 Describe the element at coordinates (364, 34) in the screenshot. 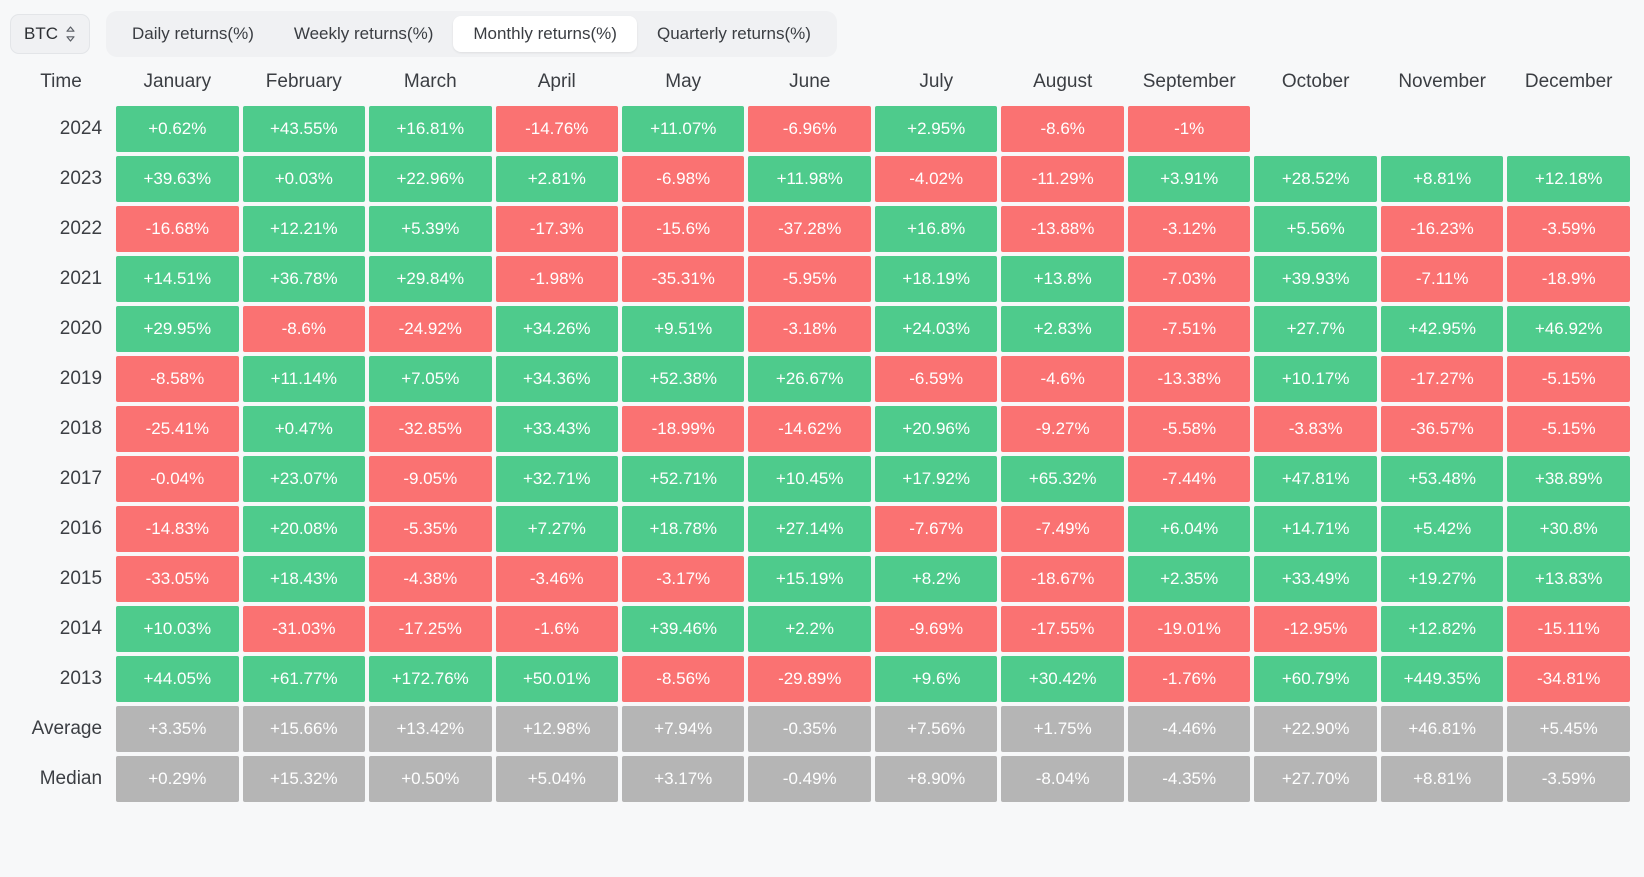

I see `tab-weekly-returns: Weekly returns(%)` at that location.